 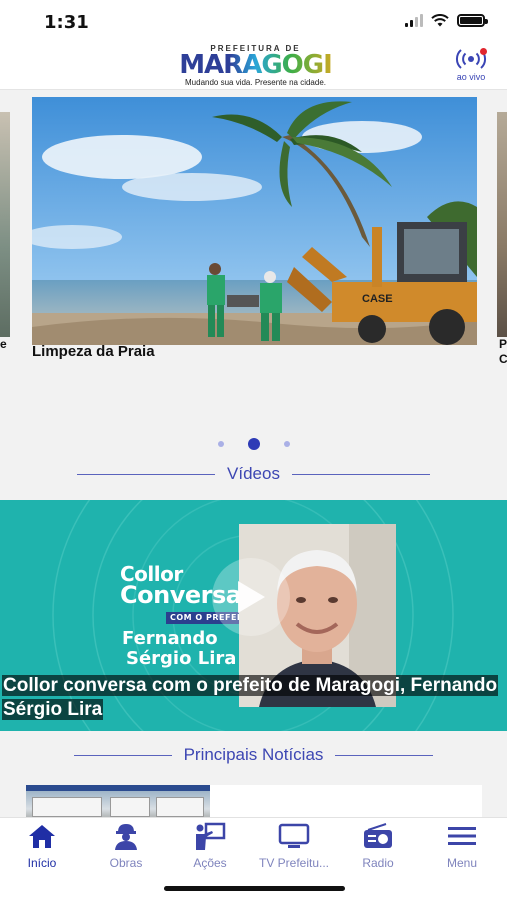 I want to click on live-indicator-dot, so click(x=483, y=51).